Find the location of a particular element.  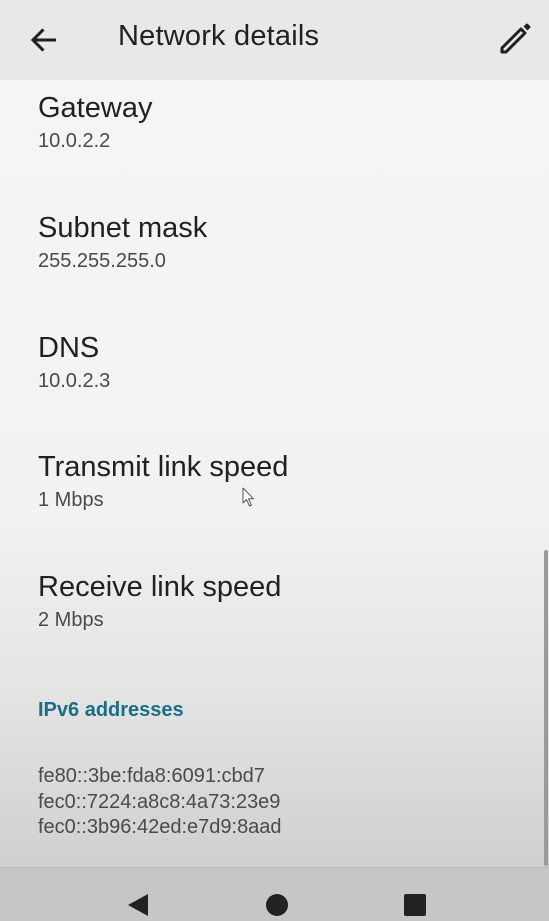

ipv6-address: fe80::3be:fda8:6091:cbd7 is located at coordinates (151, 776).